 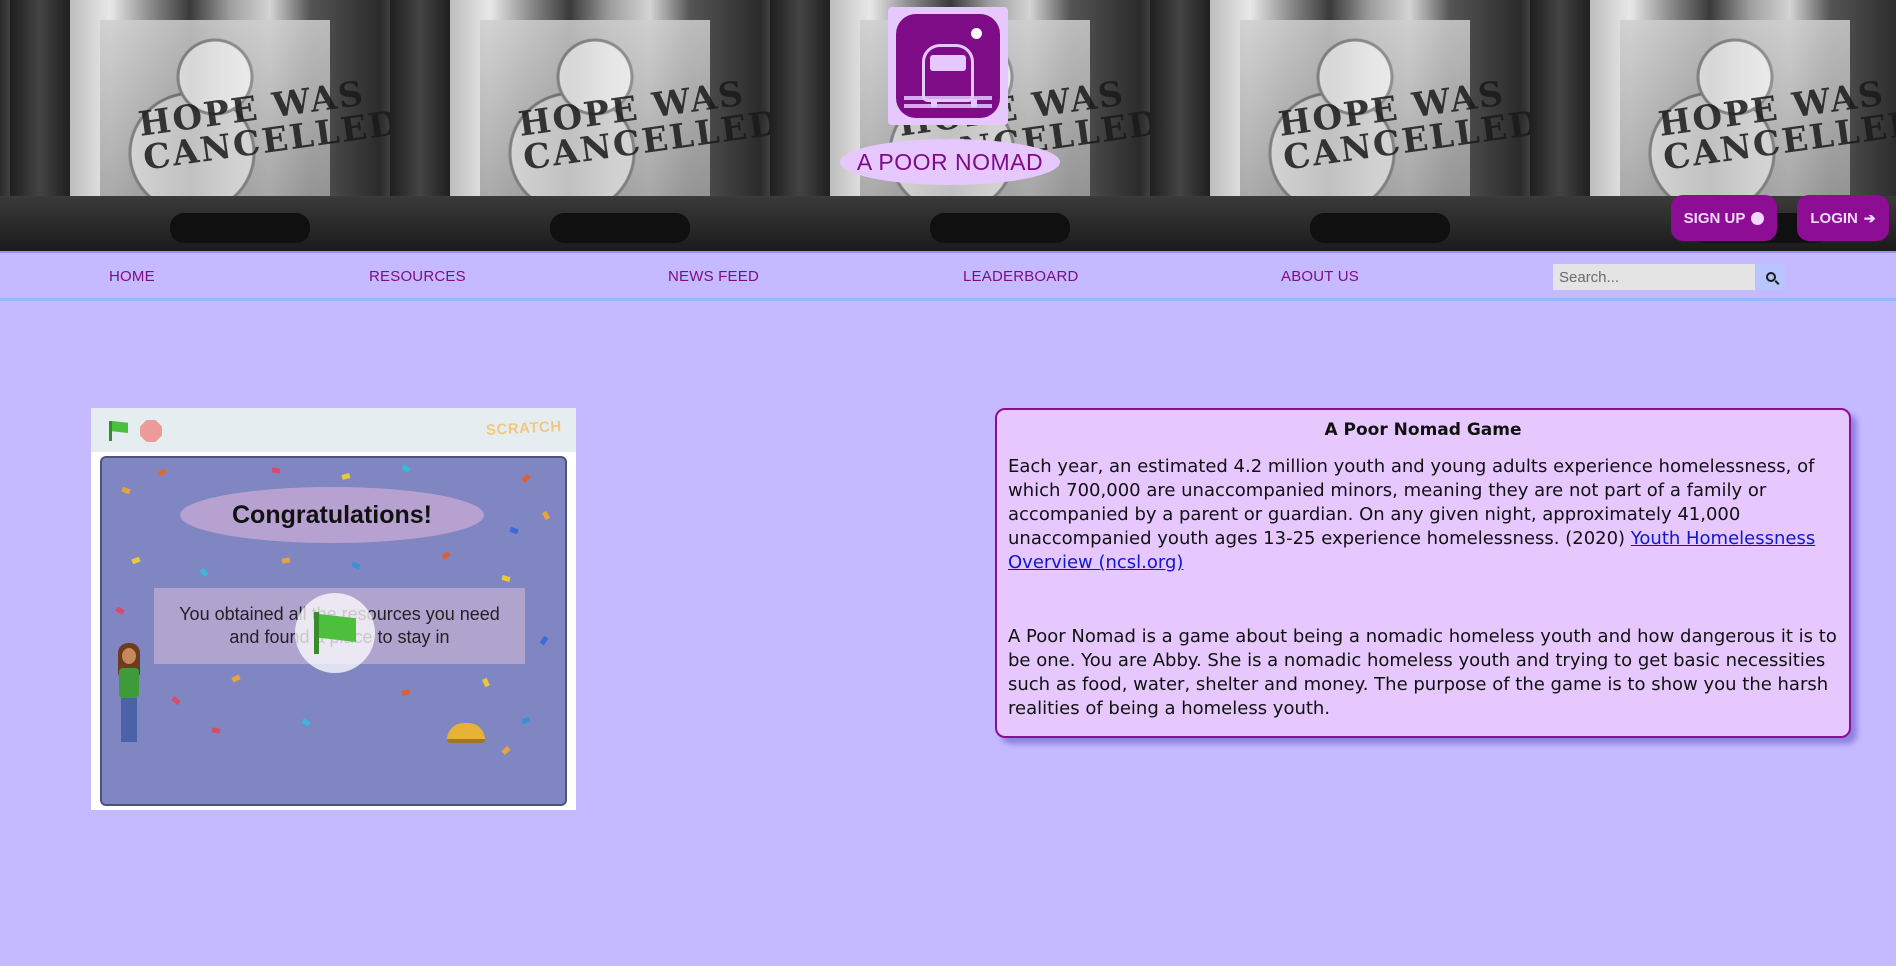 What do you see at coordinates (333, 430) in the screenshot?
I see `game-toolbar: SCRATCH` at bounding box center [333, 430].